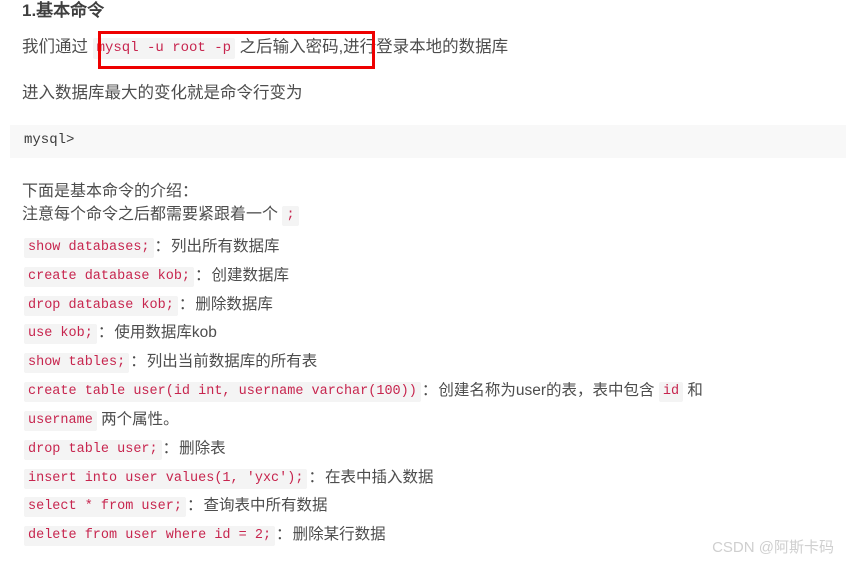 The height and width of the screenshot is (565, 846). What do you see at coordinates (693, 390) in the screenshot?
I see `create-table-description-part2: 和` at bounding box center [693, 390].